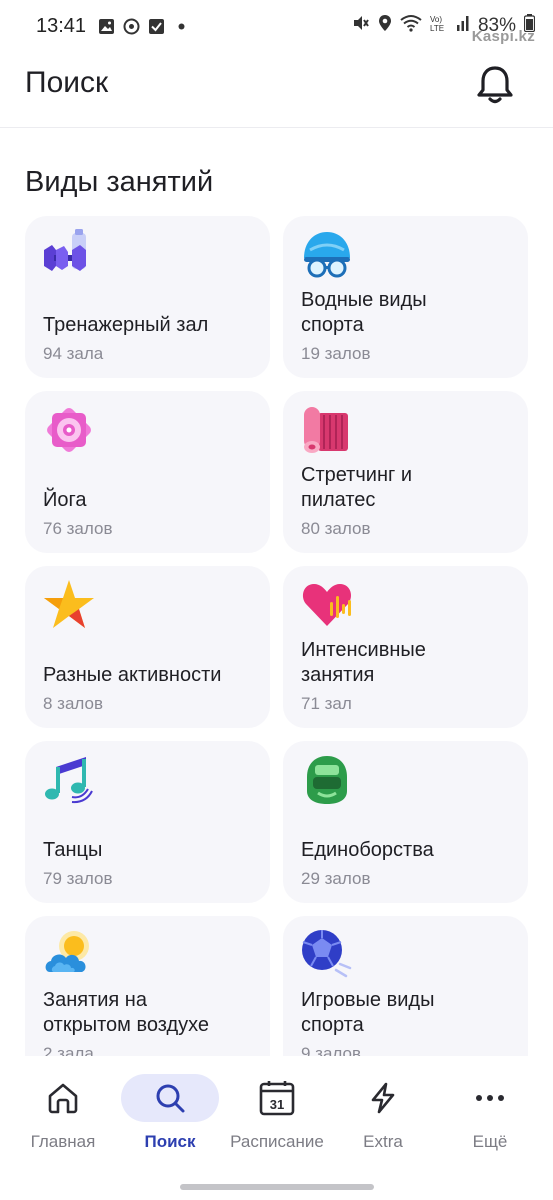 This screenshot has height=1200, width=553. I want to click on nav-label: Главная, so click(63, 1141).